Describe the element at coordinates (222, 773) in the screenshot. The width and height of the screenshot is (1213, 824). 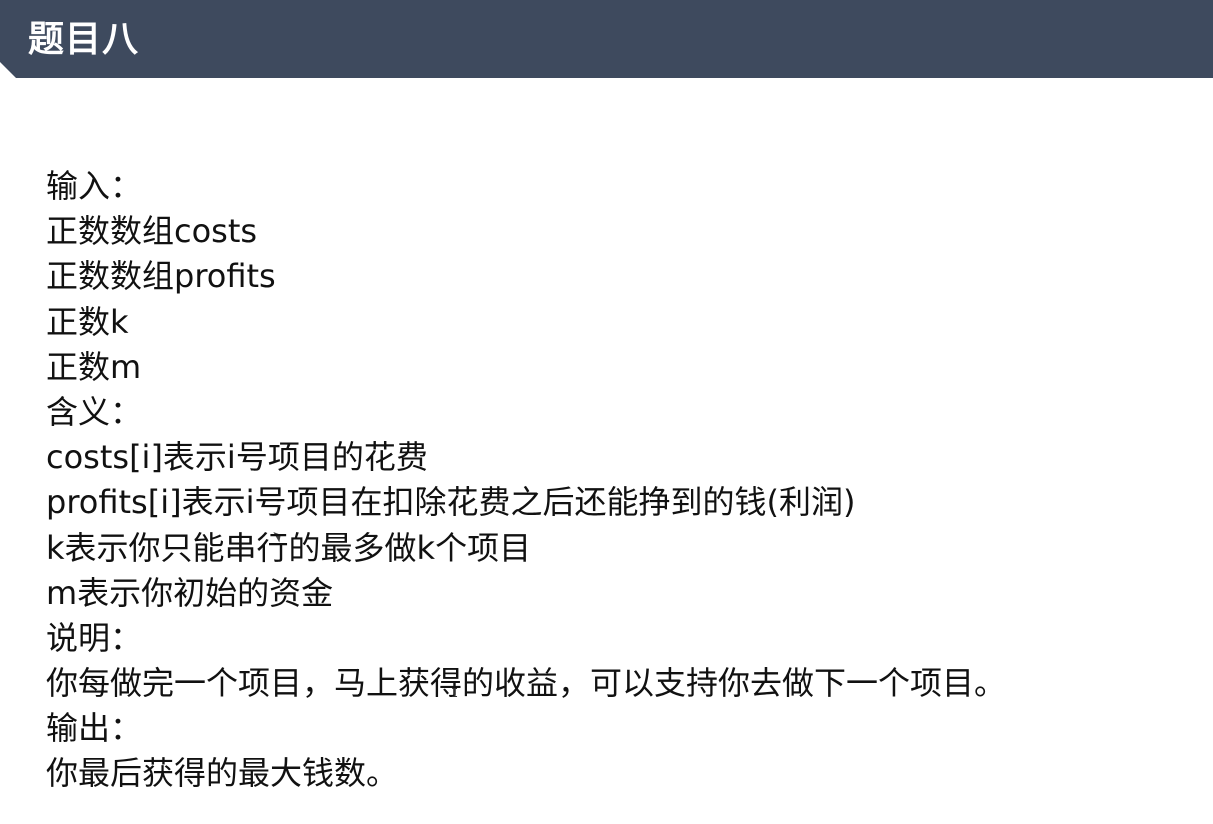
I see `text-line-output: 你最后获得的最大钱数。` at that location.